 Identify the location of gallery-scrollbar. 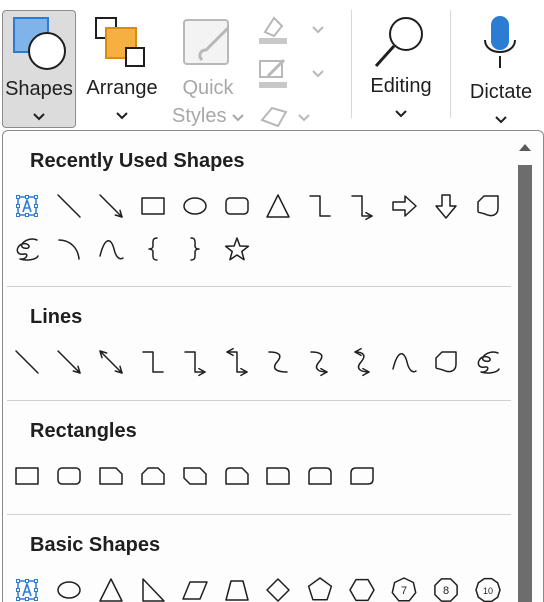
(525, 369).